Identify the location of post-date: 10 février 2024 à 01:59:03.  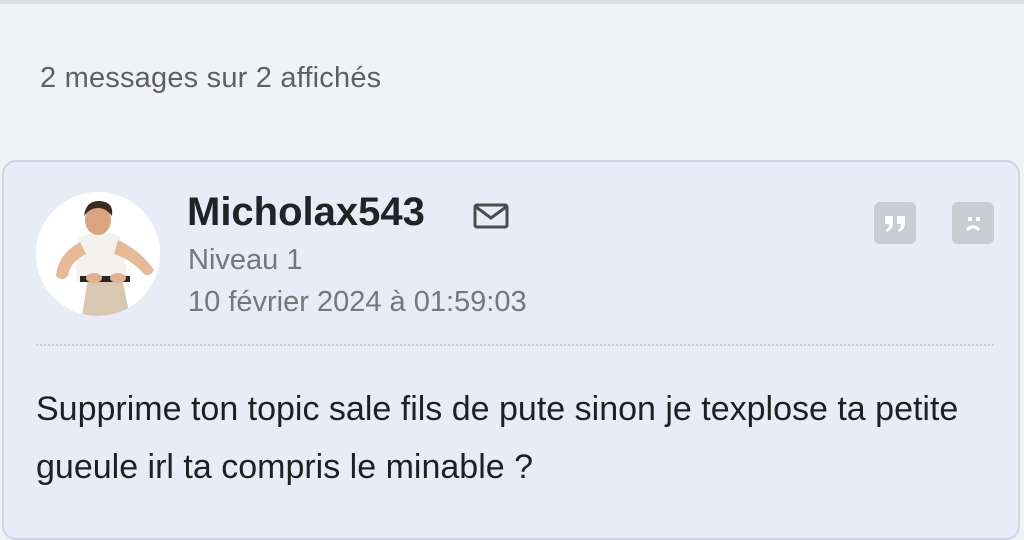
(357, 302).